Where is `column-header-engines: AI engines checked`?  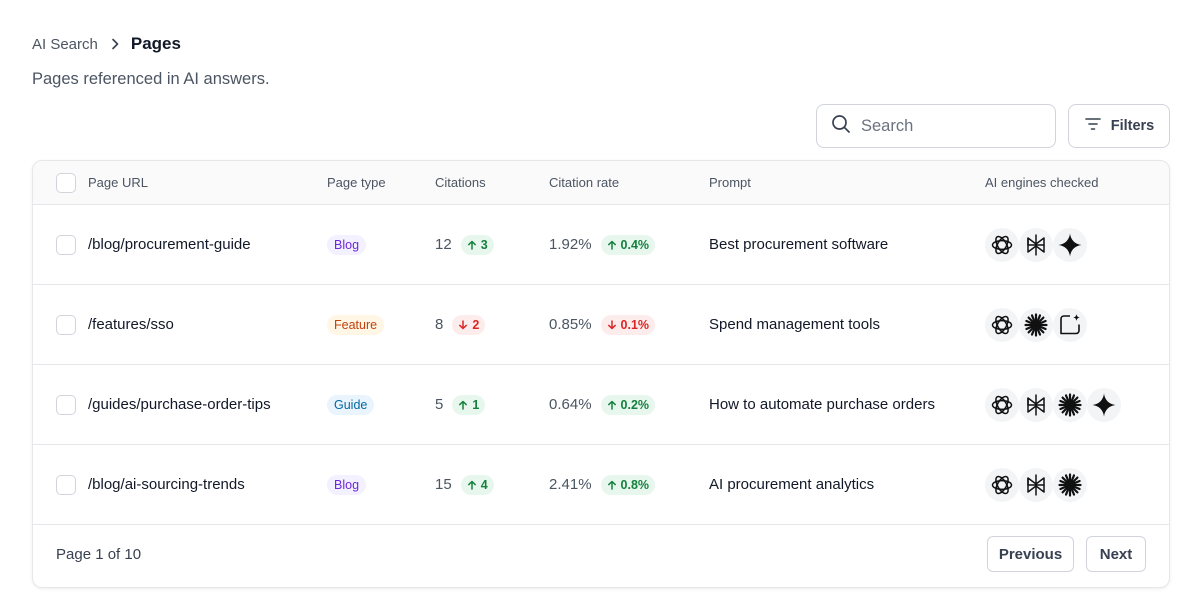
column-header-engines: AI engines checked is located at coordinates (1041, 182).